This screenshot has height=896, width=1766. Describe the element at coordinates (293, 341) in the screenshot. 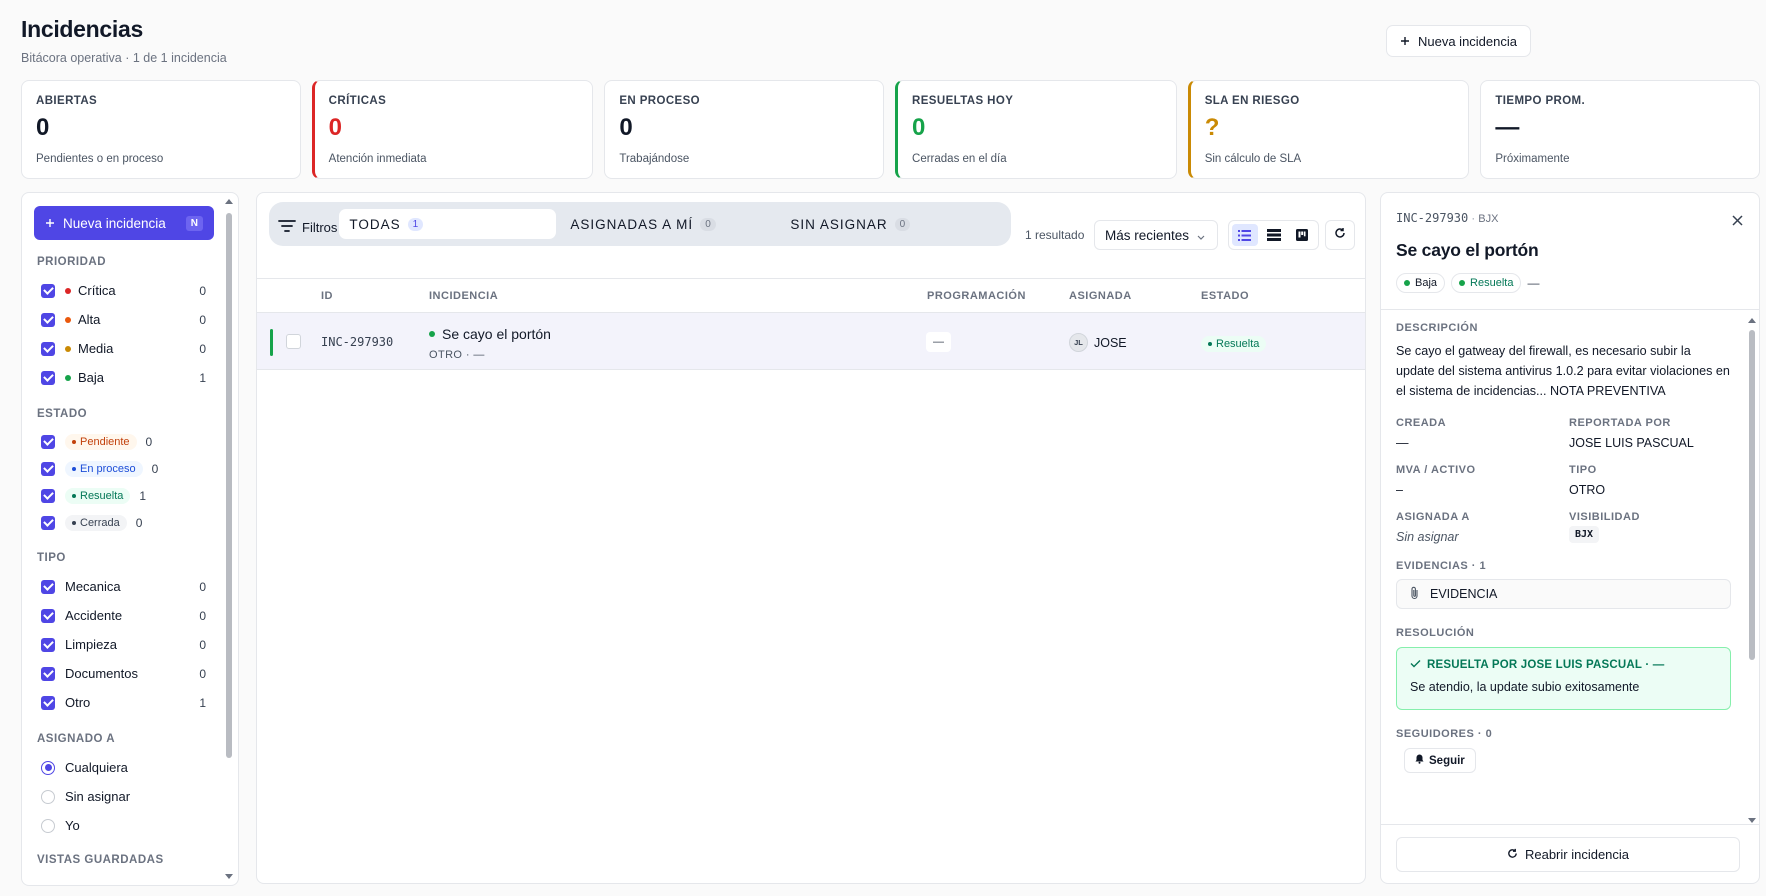

I see `row-checkbox` at that location.